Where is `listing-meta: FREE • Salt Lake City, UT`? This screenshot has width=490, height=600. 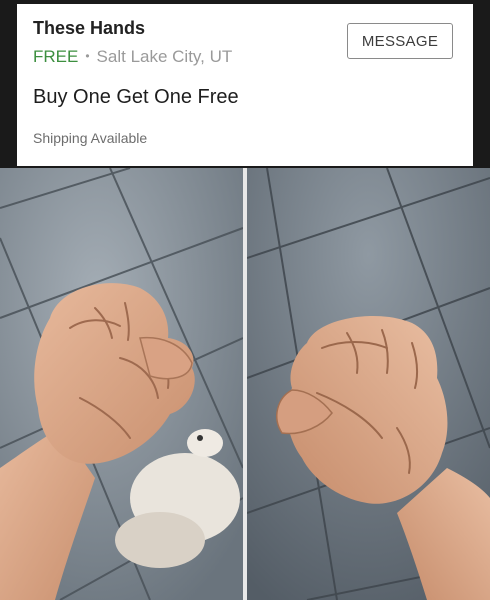 listing-meta: FREE • Salt Lake City, UT is located at coordinates (132, 57).